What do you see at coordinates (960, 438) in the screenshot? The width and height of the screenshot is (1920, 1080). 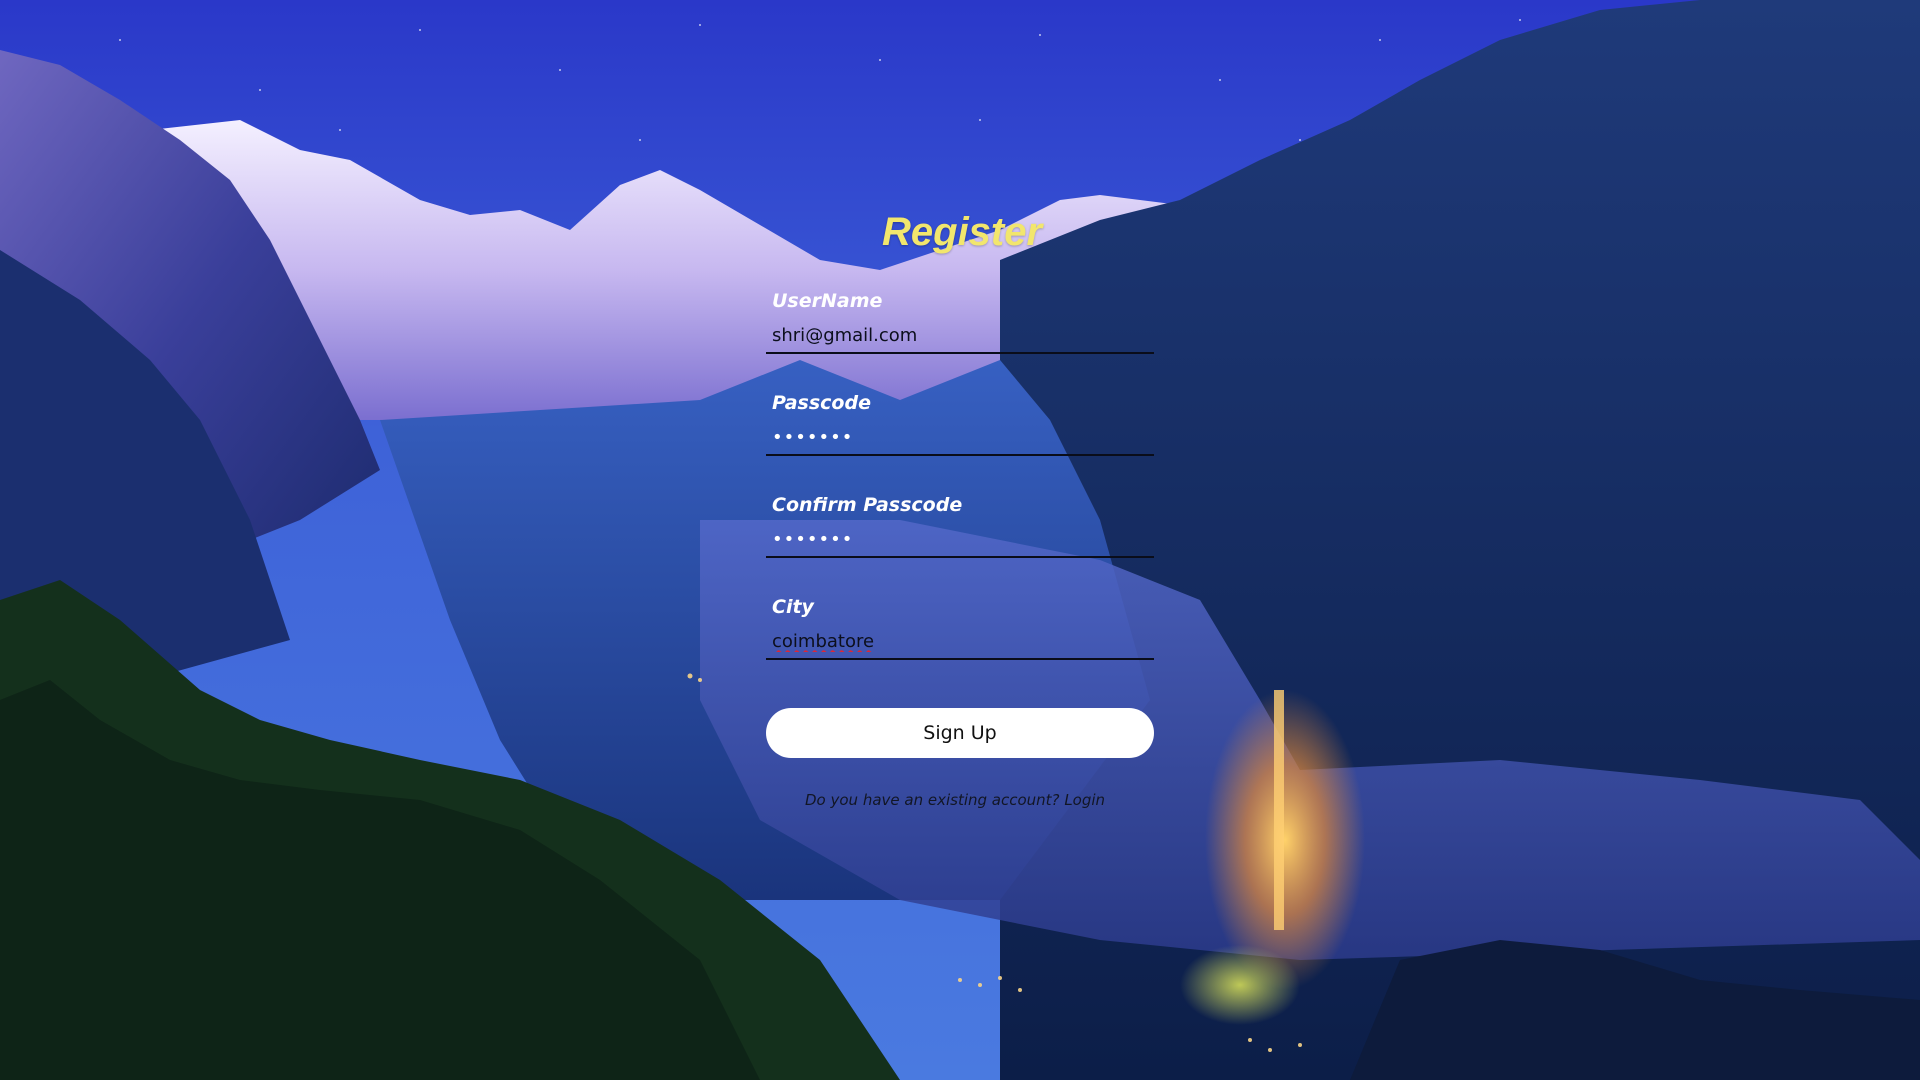 I see `passcode-input` at bounding box center [960, 438].